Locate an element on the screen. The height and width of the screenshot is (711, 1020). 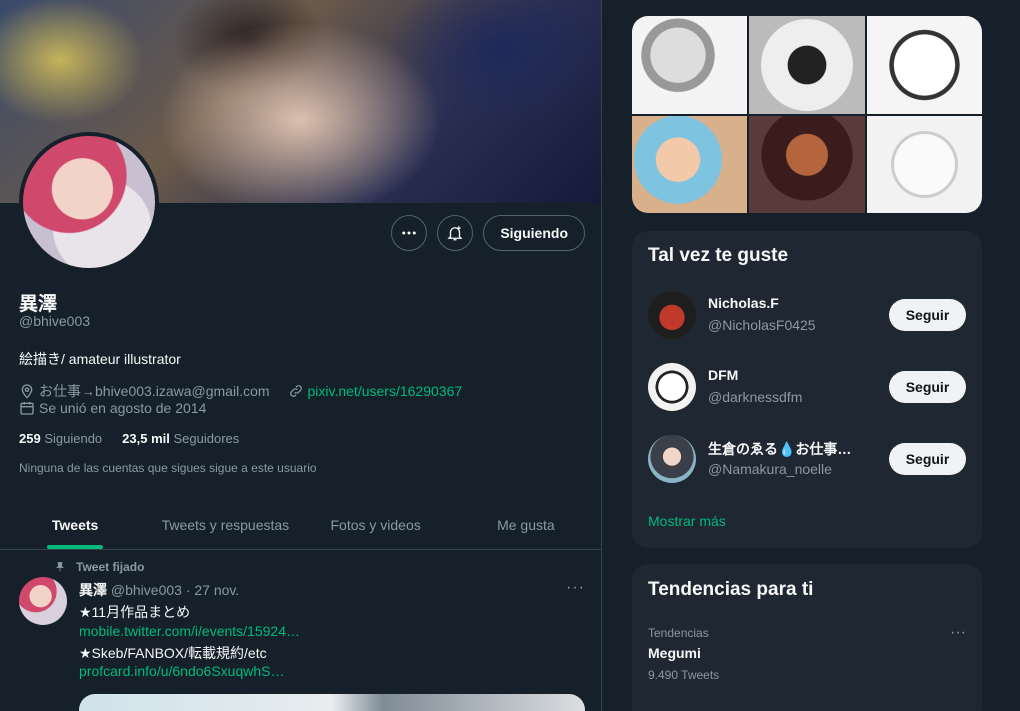
location-icon is located at coordinates (27, 391).